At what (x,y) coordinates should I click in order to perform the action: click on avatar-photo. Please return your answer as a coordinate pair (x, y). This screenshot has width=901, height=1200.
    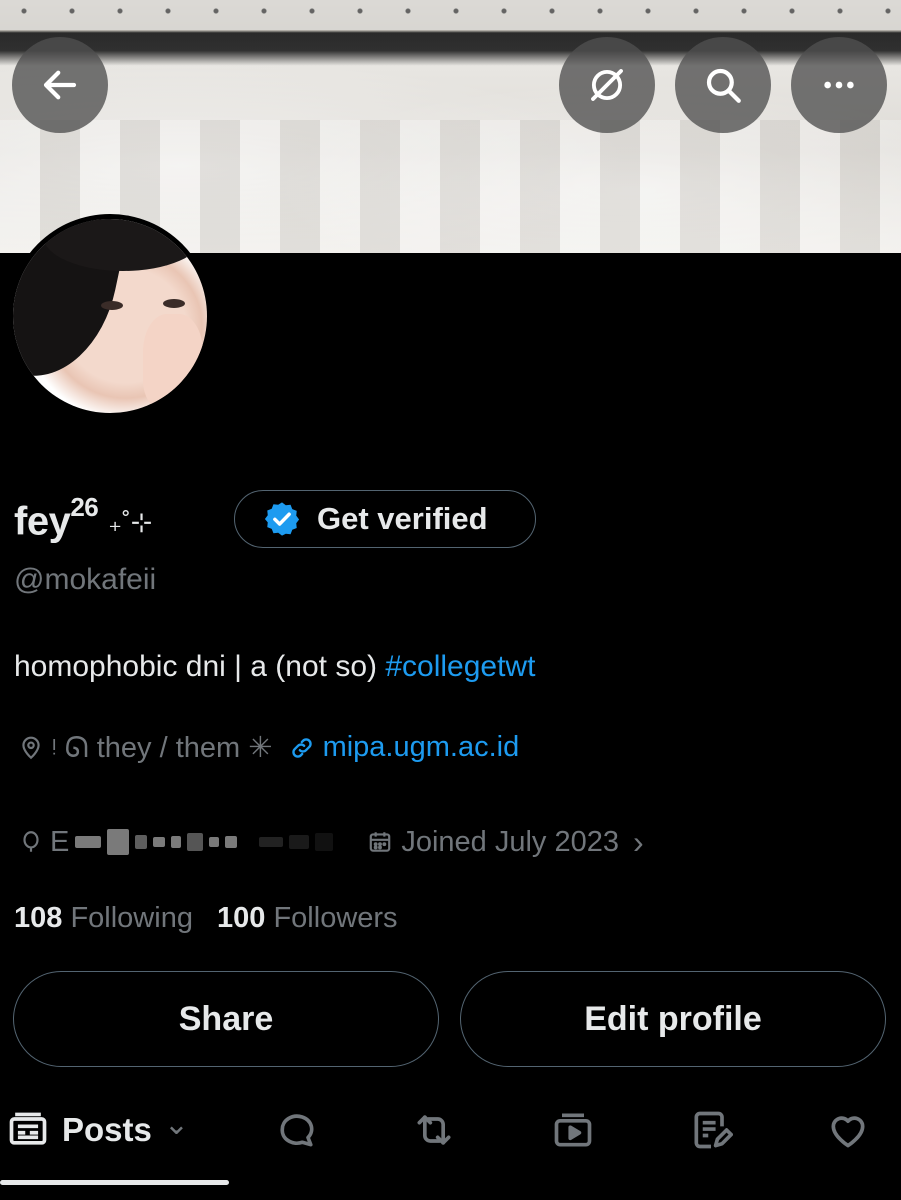
    Looking at the image, I should click on (110, 316).